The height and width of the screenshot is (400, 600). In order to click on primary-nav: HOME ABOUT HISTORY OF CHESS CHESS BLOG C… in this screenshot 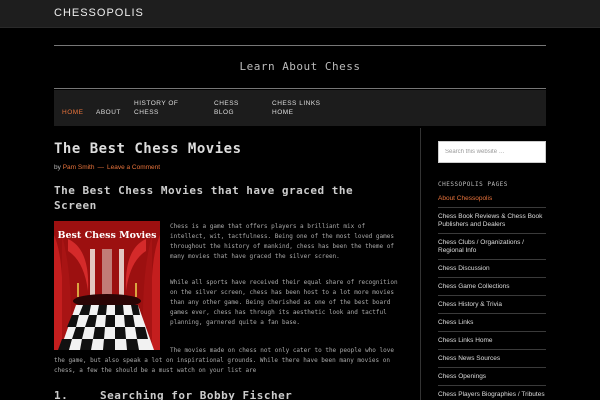, I will do `click(300, 108)`.